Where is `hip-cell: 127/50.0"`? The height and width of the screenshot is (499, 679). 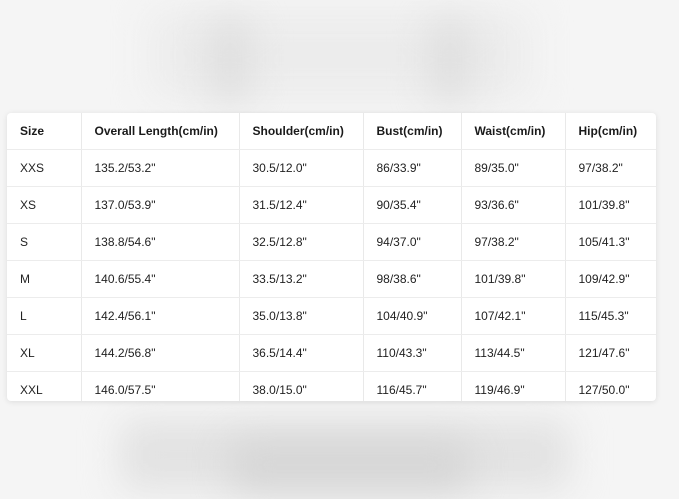 hip-cell: 127/50.0" is located at coordinates (604, 390).